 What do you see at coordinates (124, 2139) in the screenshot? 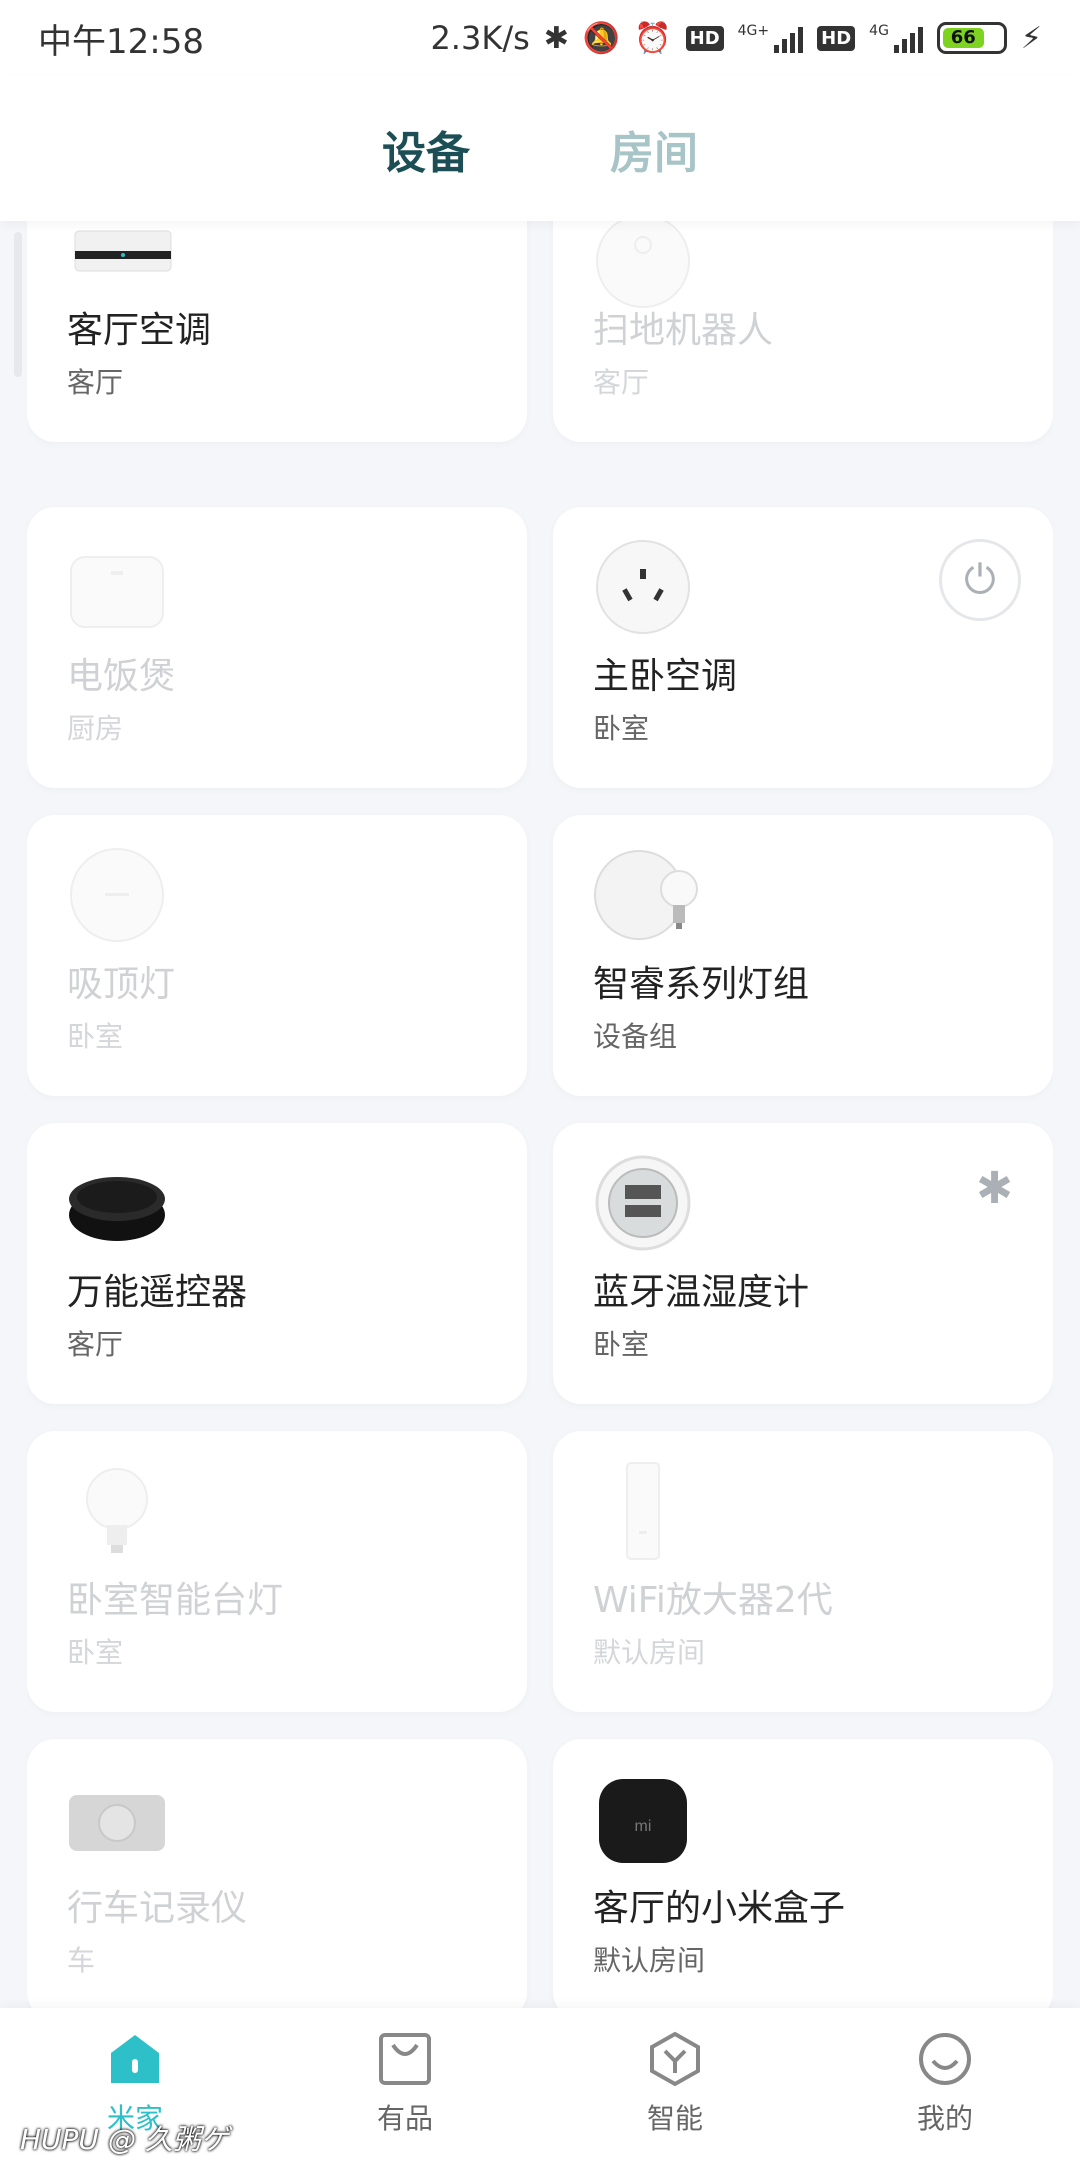
I see `watermark: HUPU @ 久粥ゲ` at bounding box center [124, 2139].